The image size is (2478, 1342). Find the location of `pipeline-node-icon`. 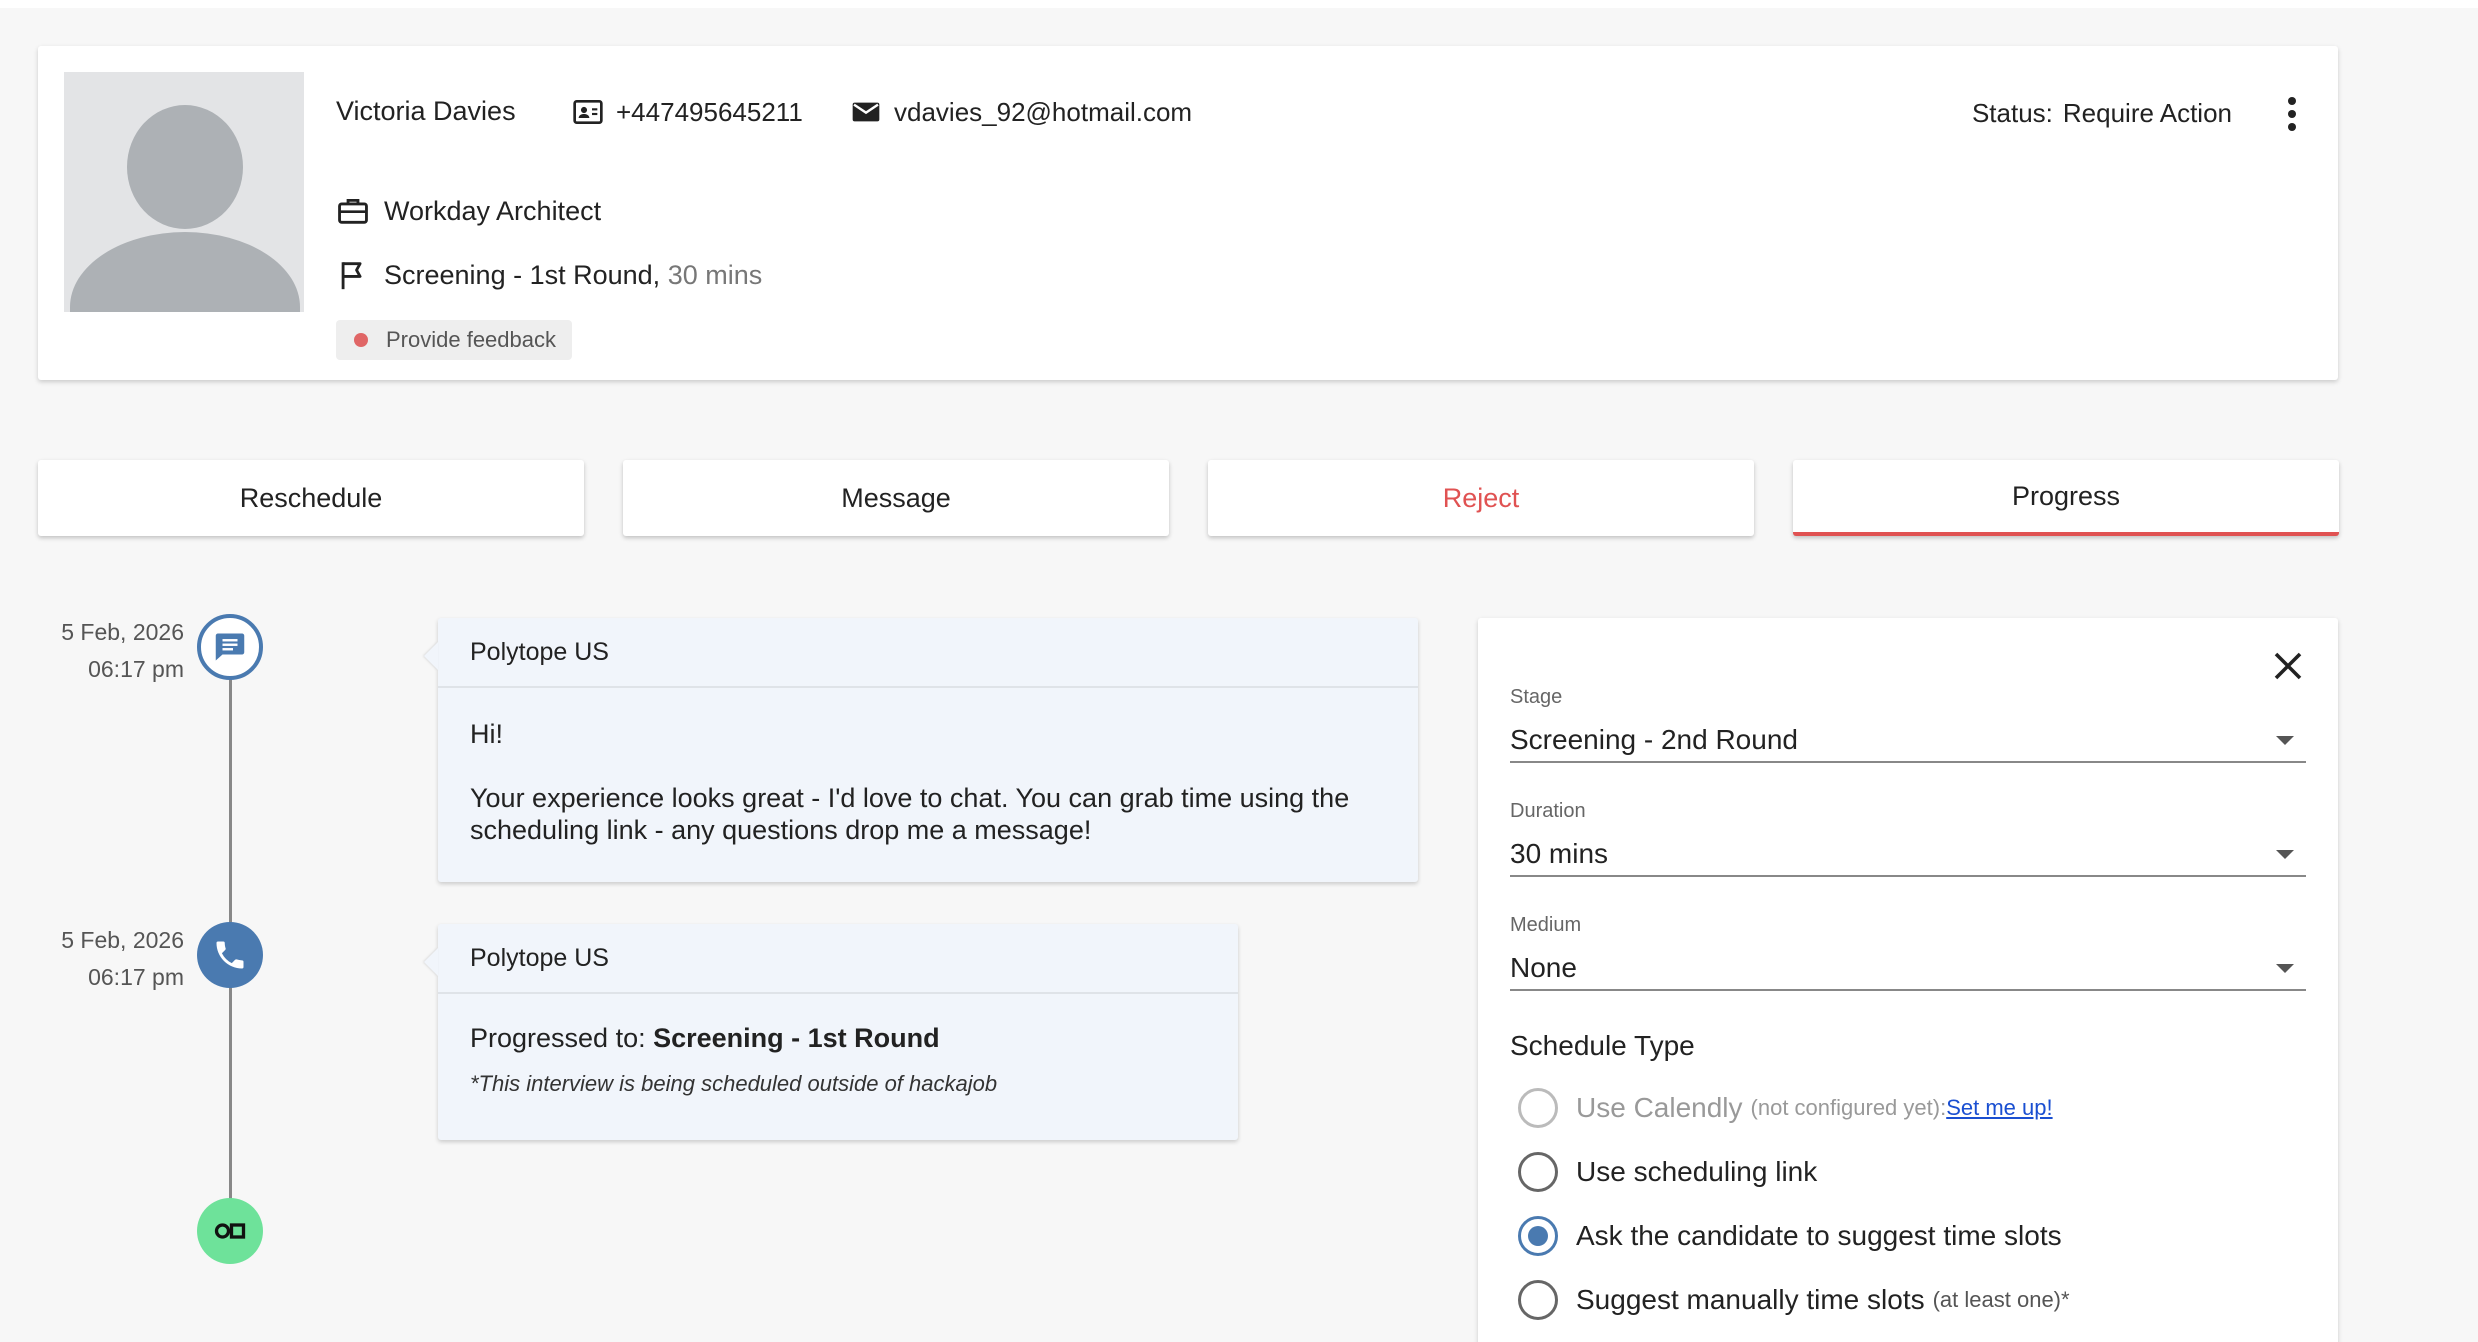

pipeline-node-icon is located at coordinates (230, 1231).